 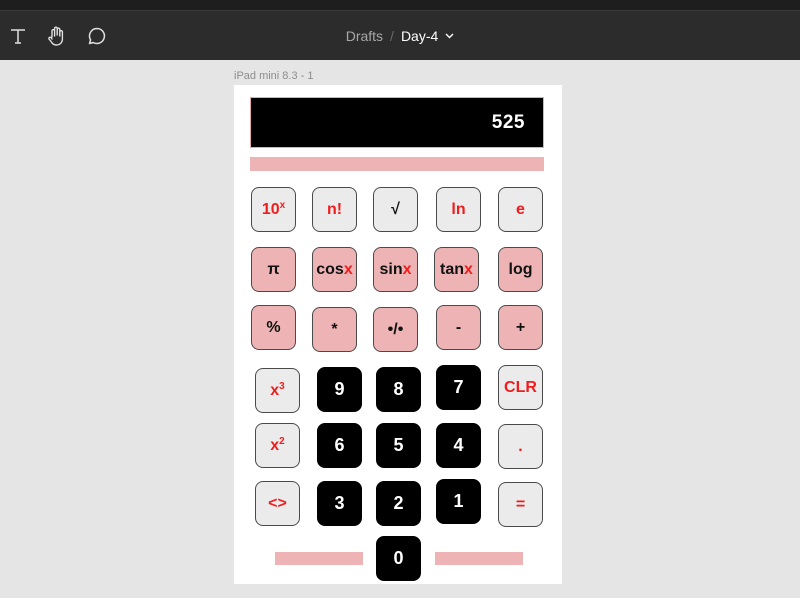 I want to click on pi-label: π, so click(x=273, y=269).